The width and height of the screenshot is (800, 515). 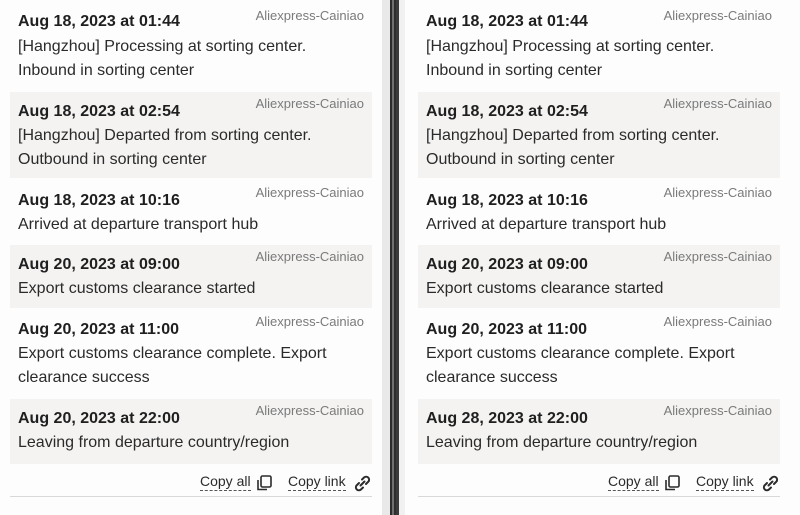 I want to click on event-date: Aug 28, 2023 at 22:00, so click(x=507, y=418).